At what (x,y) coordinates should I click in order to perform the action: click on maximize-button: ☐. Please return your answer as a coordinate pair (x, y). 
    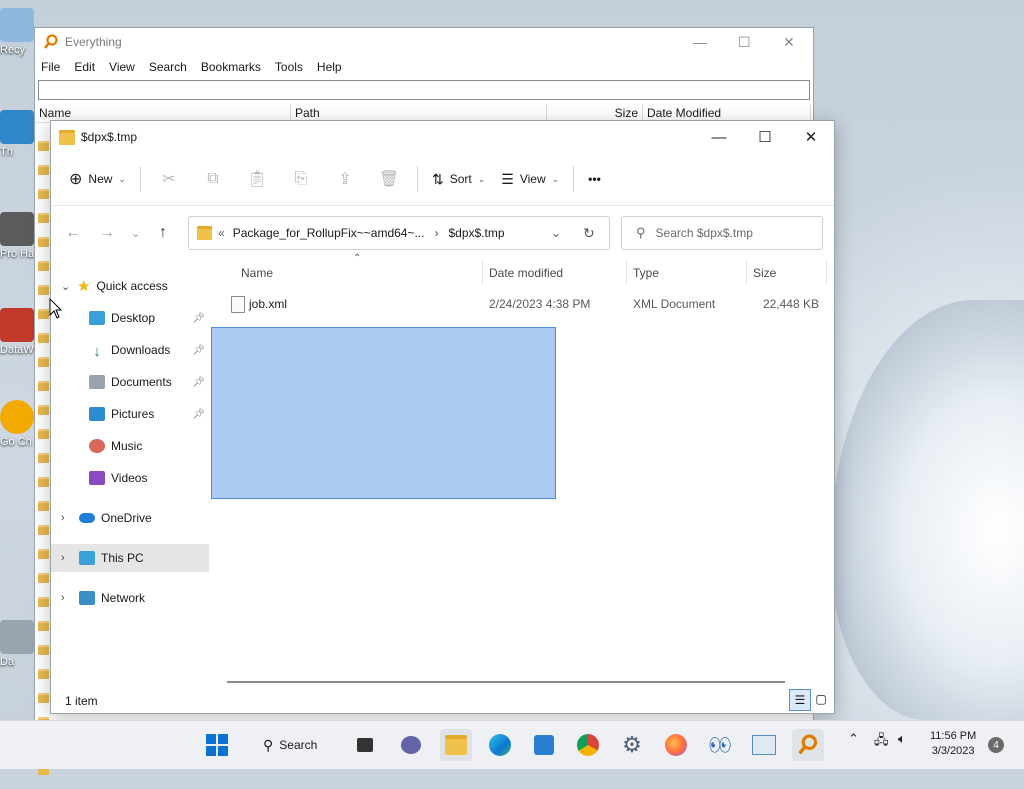
    Looking at the image, I should click on (765, 137).